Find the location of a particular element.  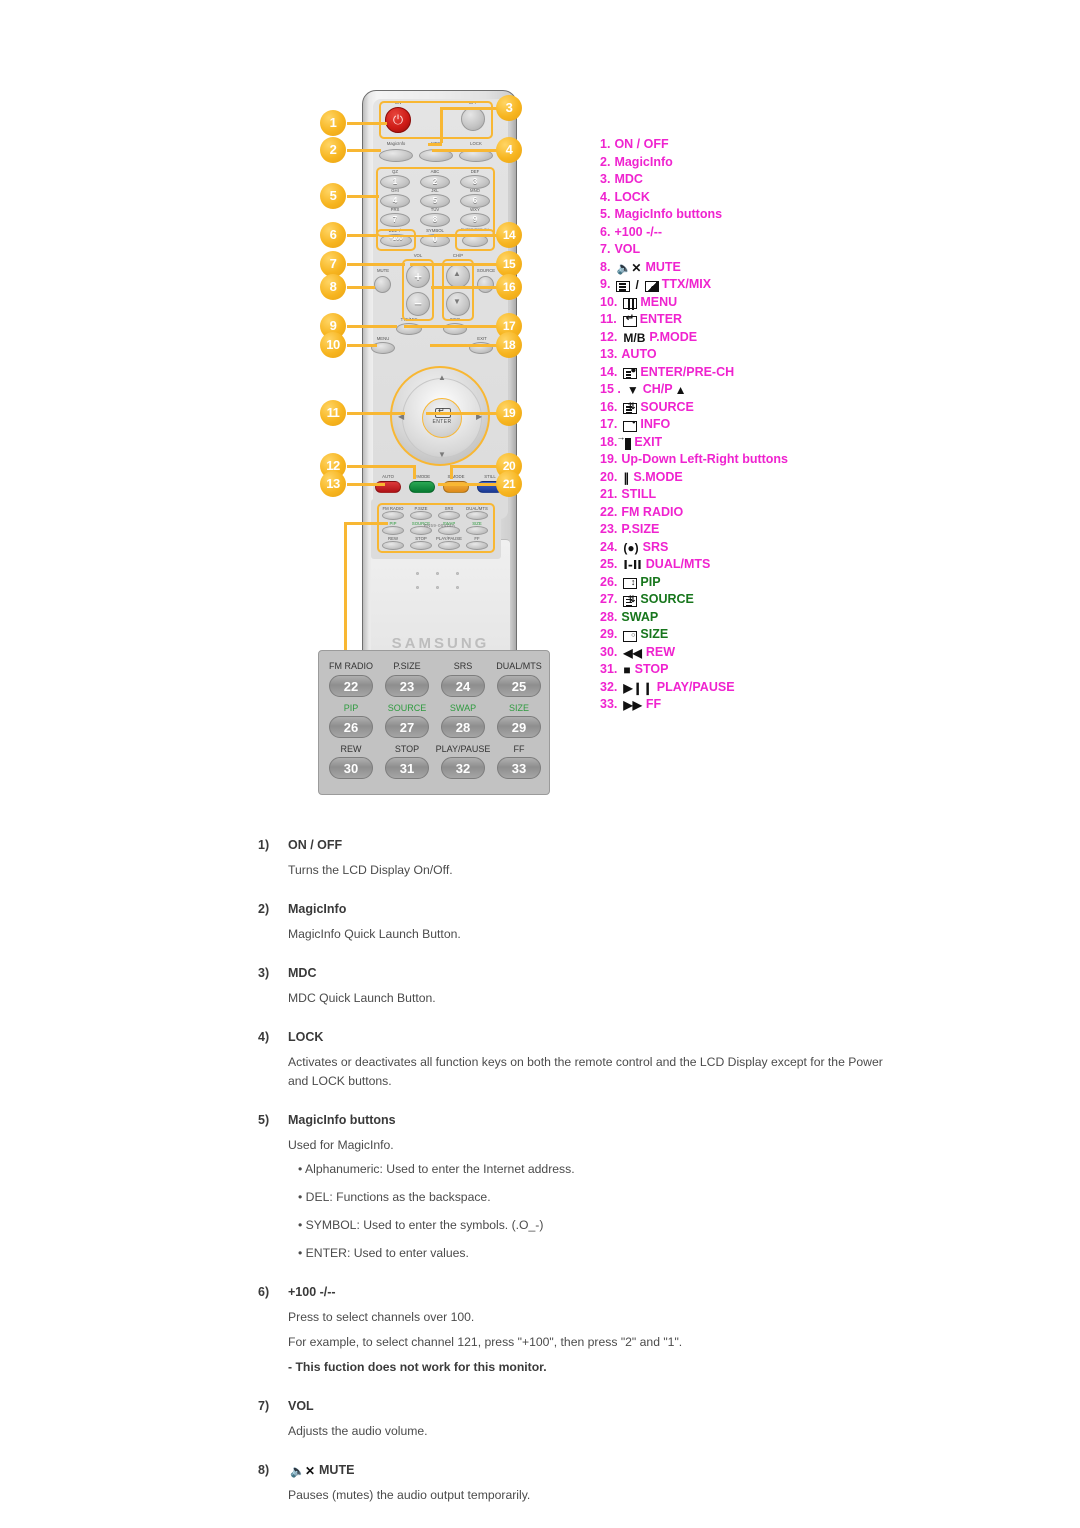

description-title-text: MagicInfo buttons is located at coordinates (342, 1119).